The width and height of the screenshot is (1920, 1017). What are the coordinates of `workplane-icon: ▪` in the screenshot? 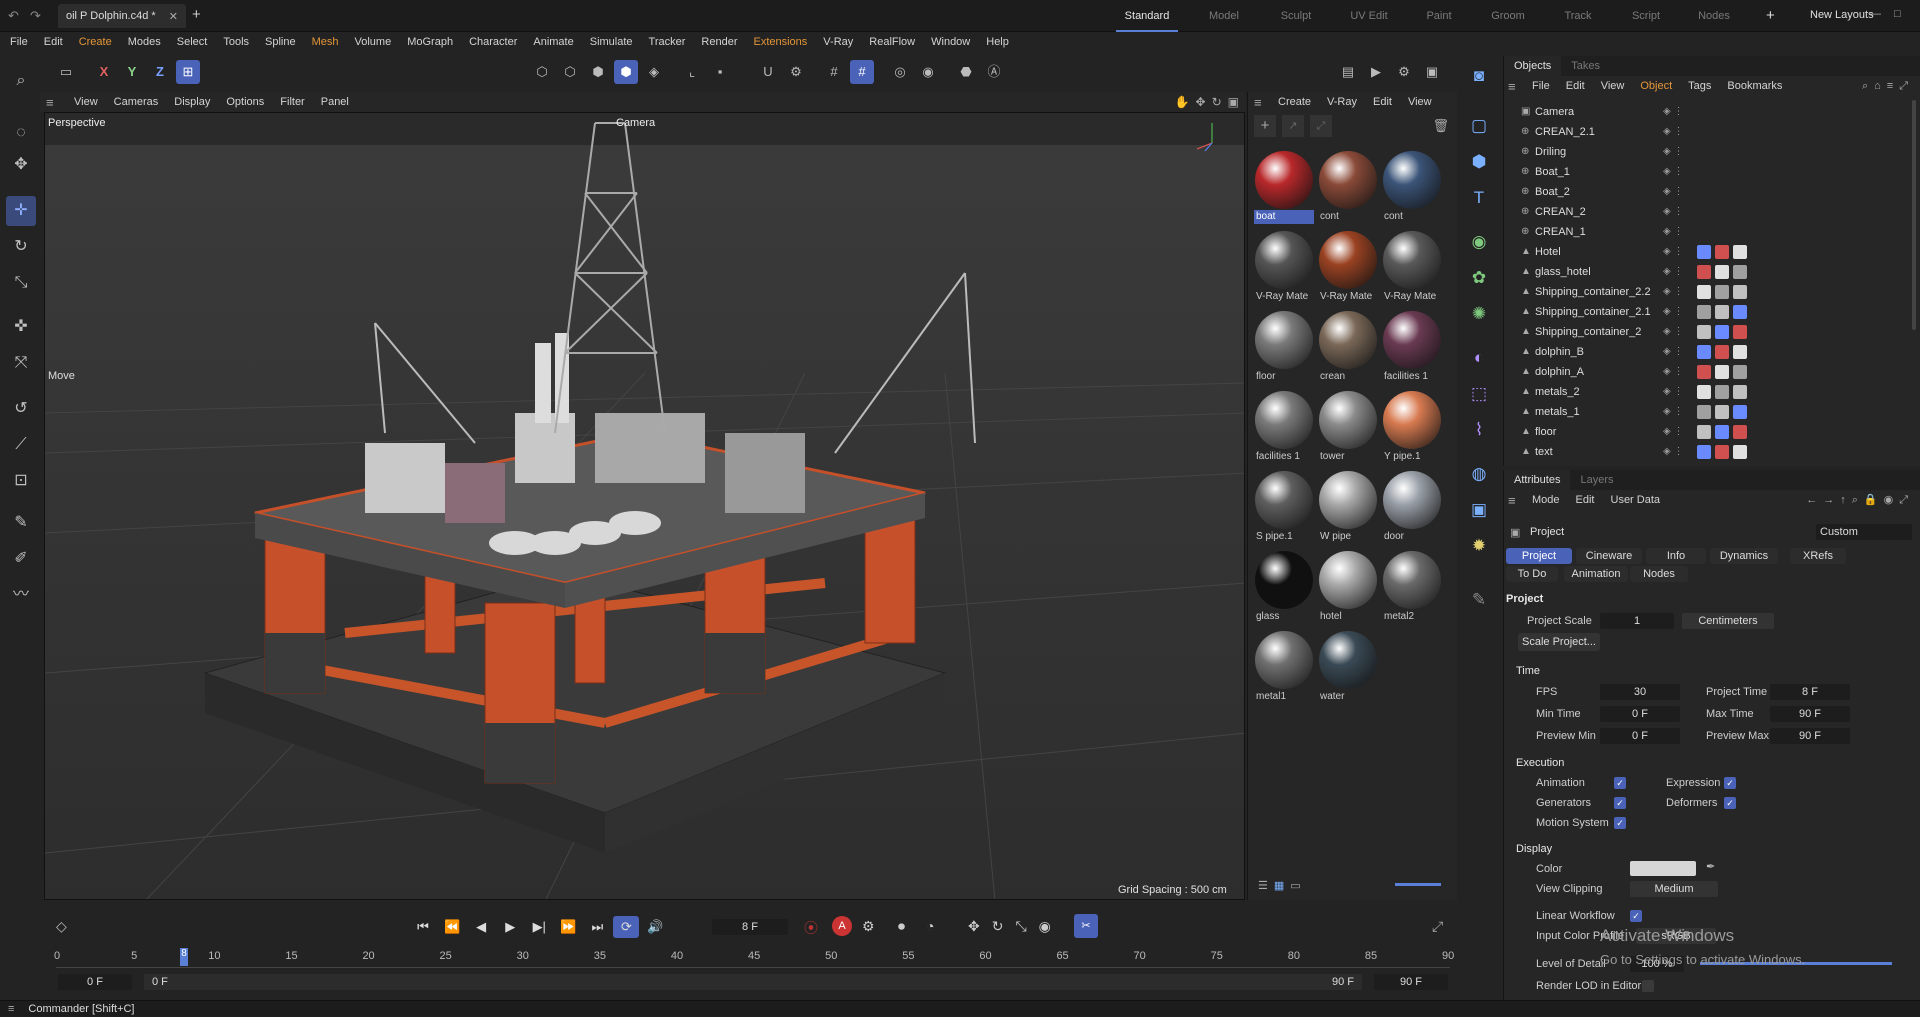 It's located at (720, 72).